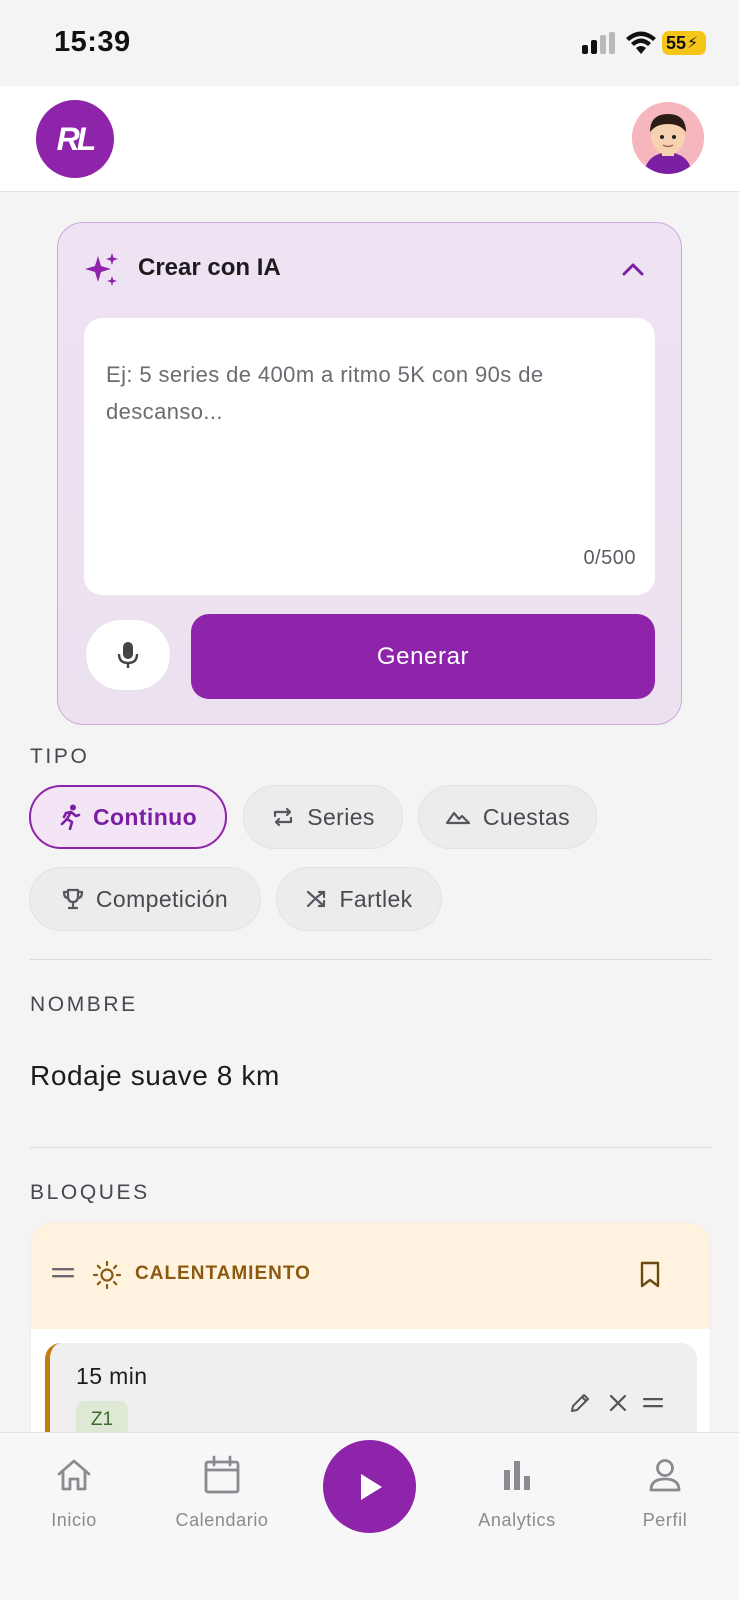 The width and height of the screenshot is (739, 1600). Describe the element at coordinates (316, 899) in the screenshot. I see `shuffle-icon` at that location.